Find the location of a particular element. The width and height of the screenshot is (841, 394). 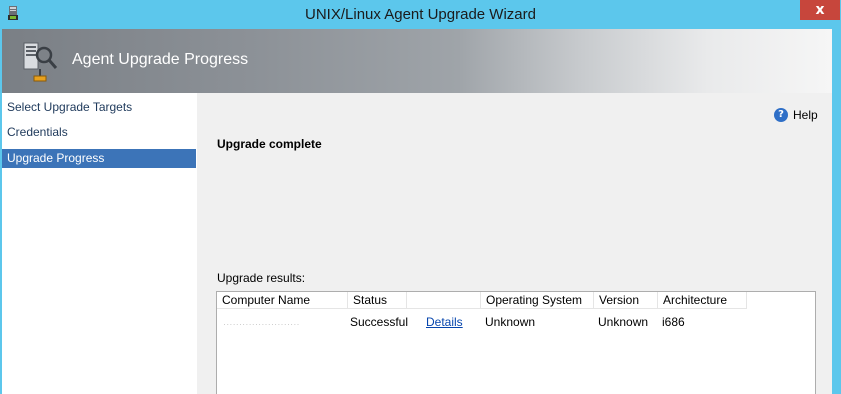

nav-item-upgrade-progress: Upgrade Progress is located at coordinates (99, 158).